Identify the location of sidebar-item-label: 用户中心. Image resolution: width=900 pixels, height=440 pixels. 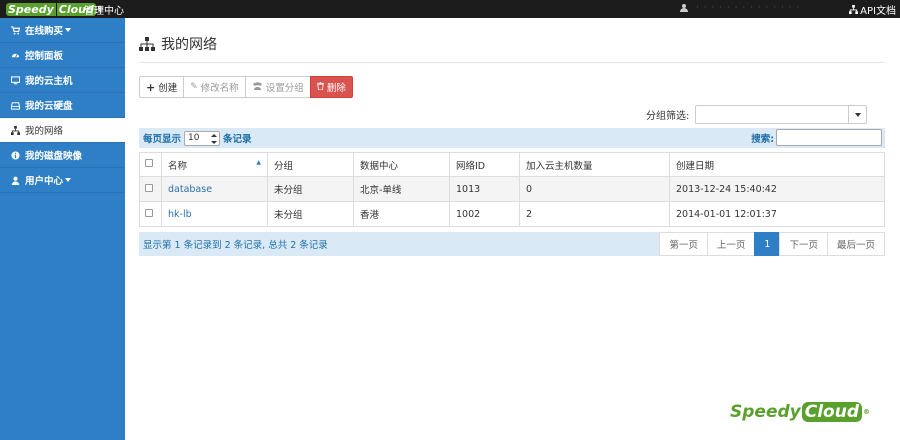
(44, 181).